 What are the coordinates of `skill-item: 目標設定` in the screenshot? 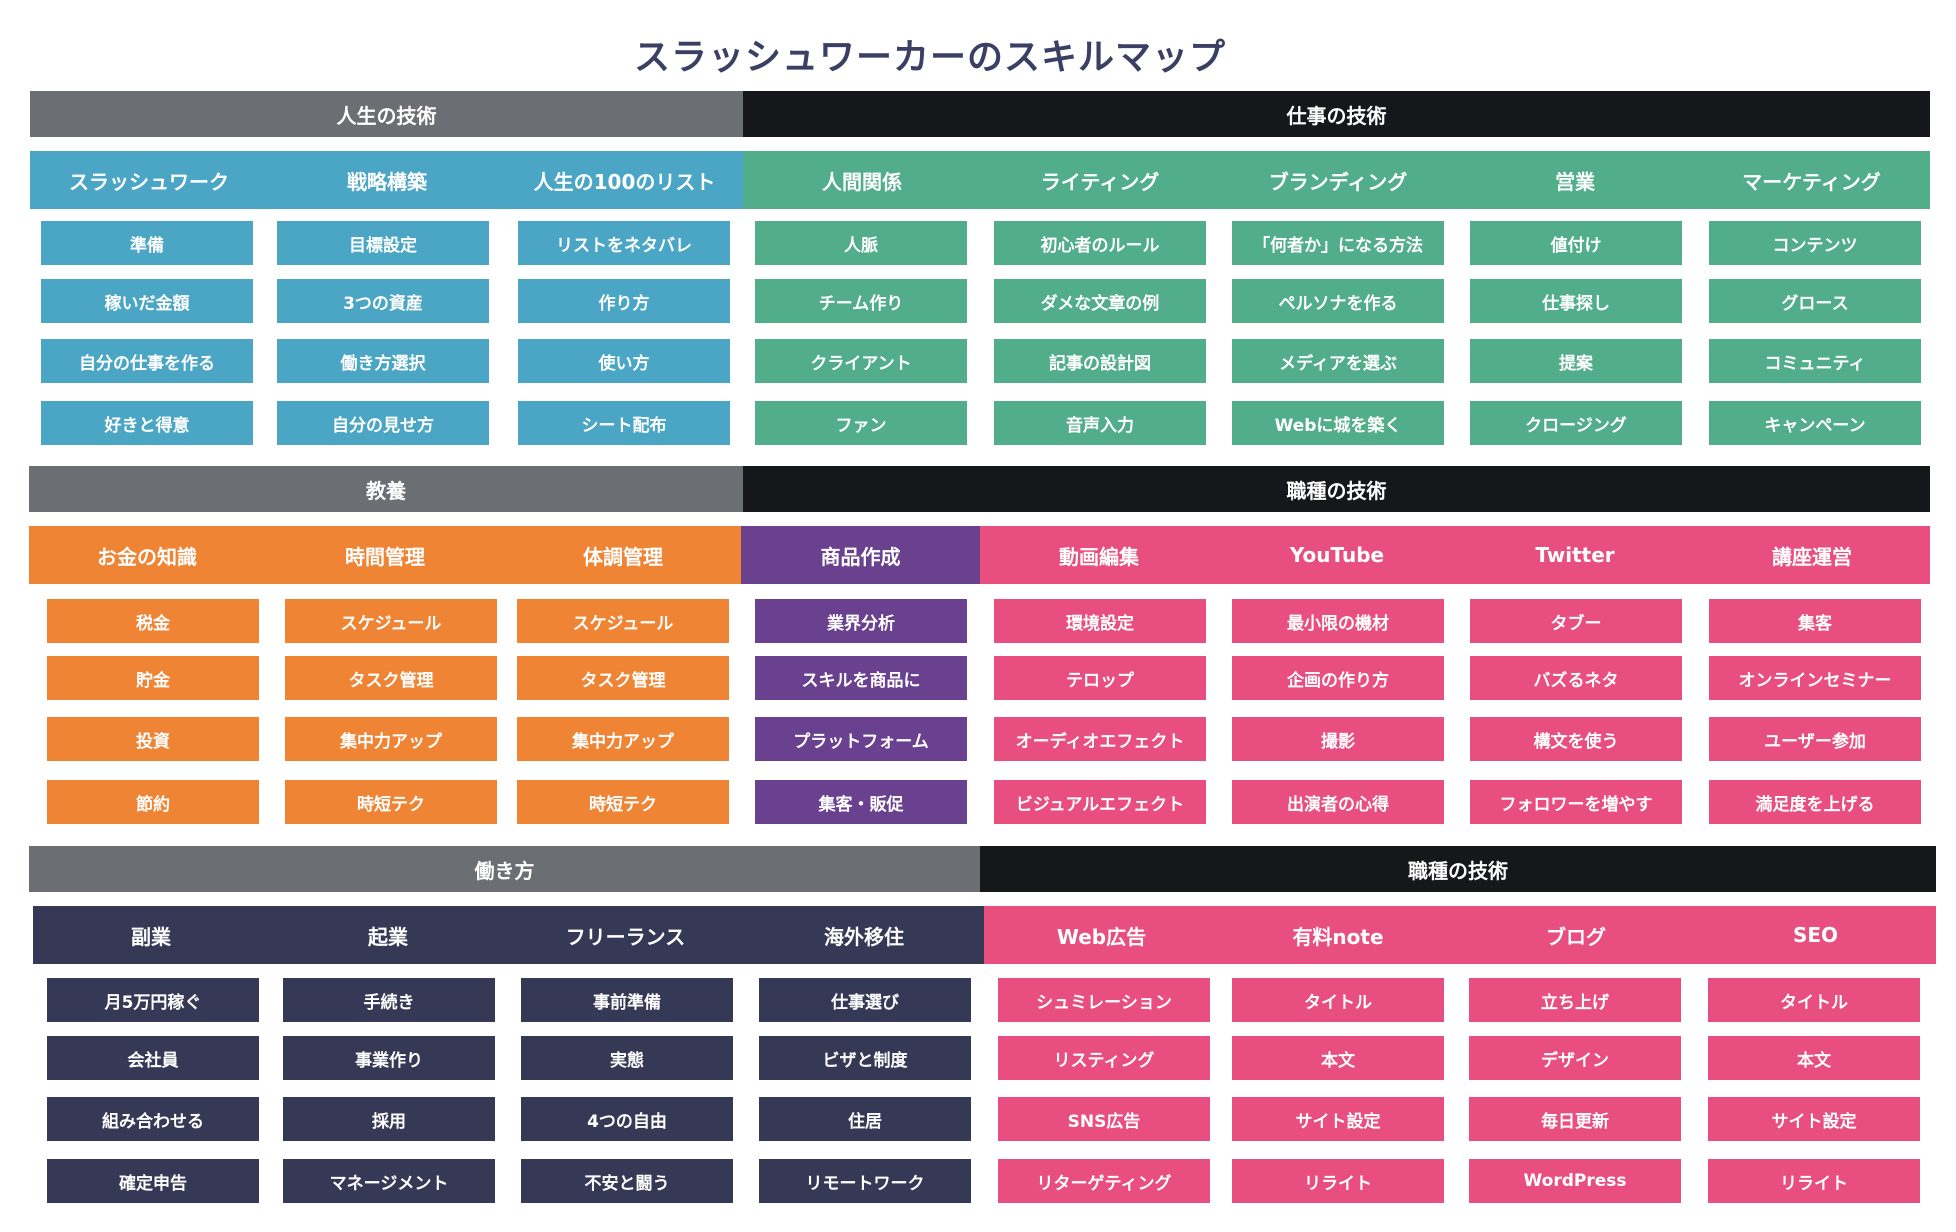 It's located at (383, 243).